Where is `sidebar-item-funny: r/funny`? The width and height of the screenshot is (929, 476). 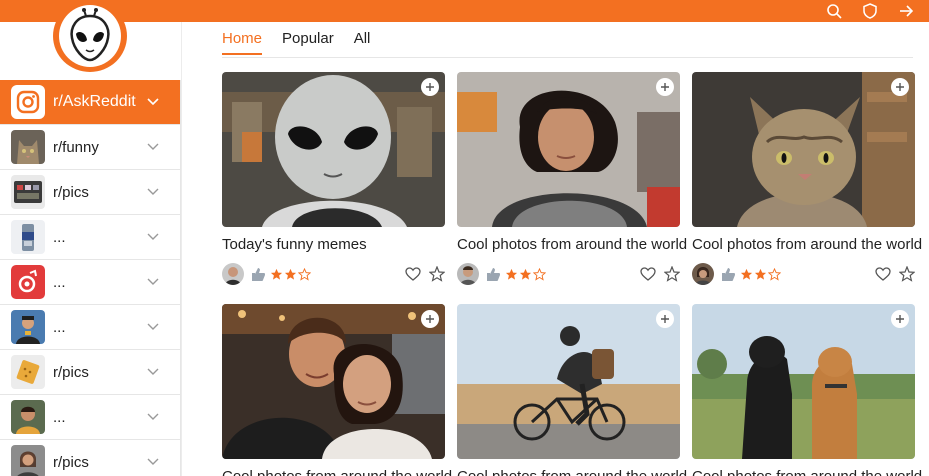 sidebar-item-funny: r/funny is located at coordinates (90, 147).